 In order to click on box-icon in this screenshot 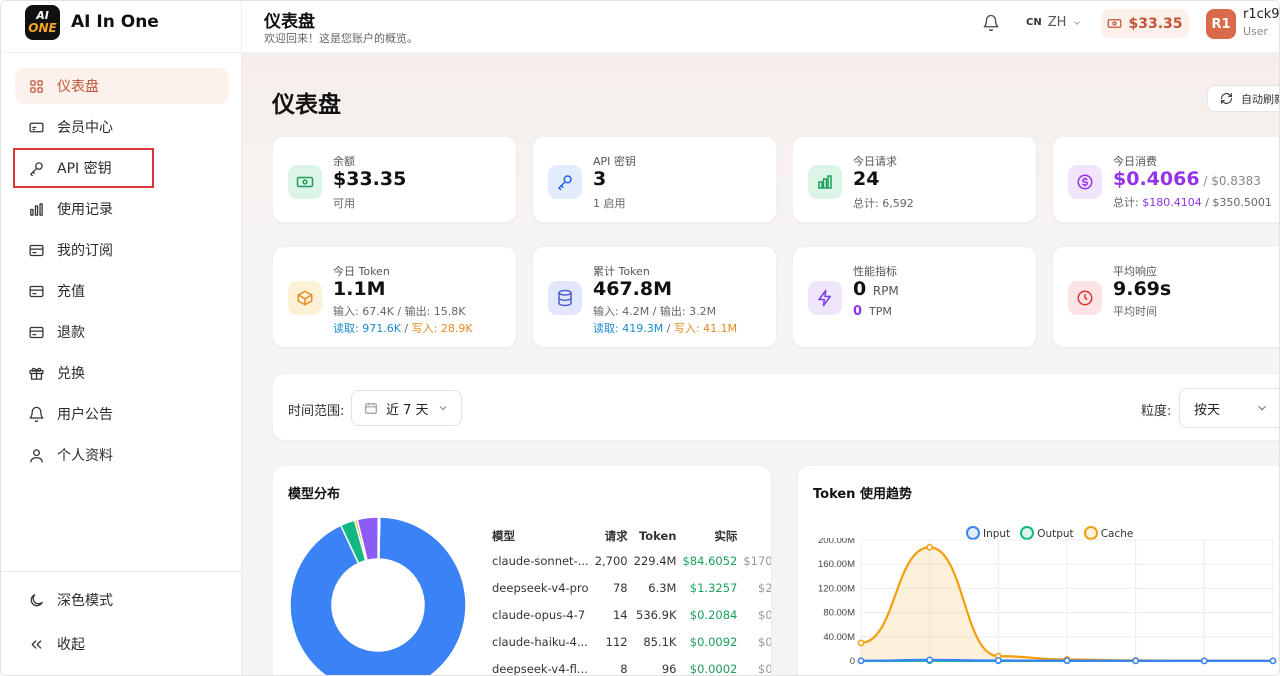, I will do `click(305, 298)`.